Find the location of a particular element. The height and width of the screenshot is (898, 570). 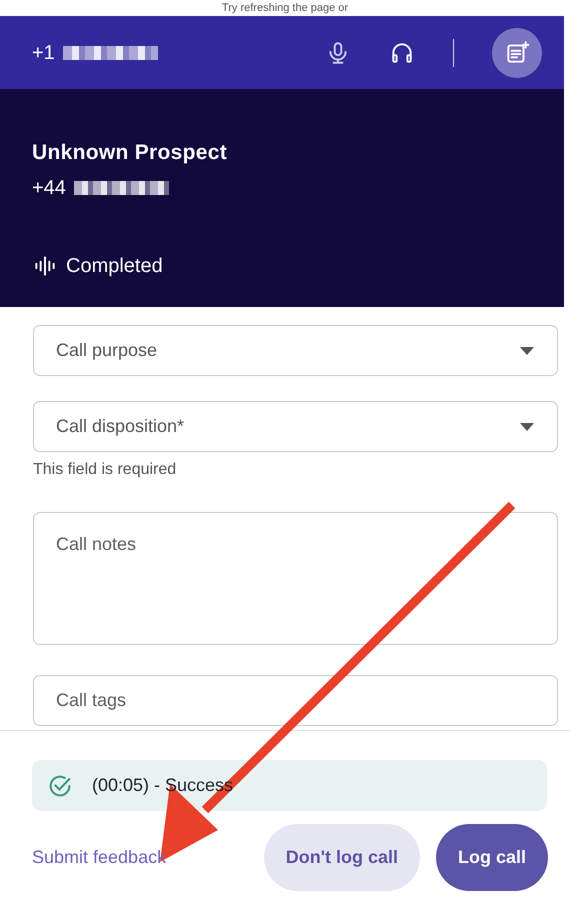

dropdown: Call purpose is located at coordinates (295, 350).